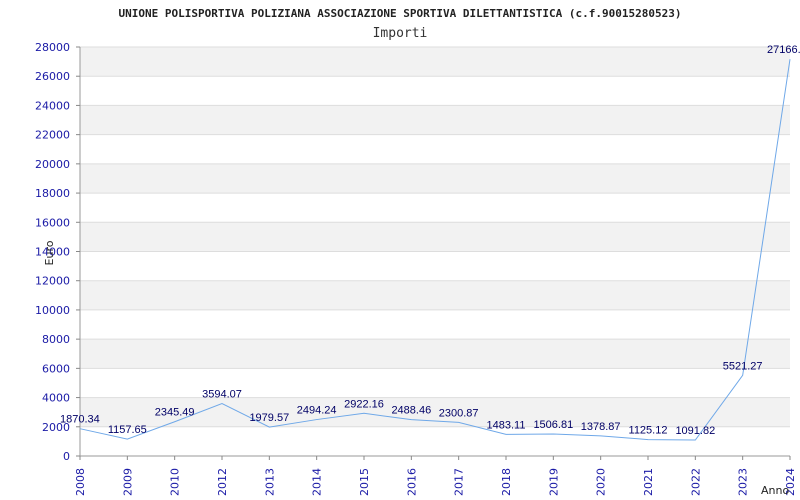  Describe the element at coordinates (222, 482) in the screenshot. I see `x-tick-label: 2012` at that location.